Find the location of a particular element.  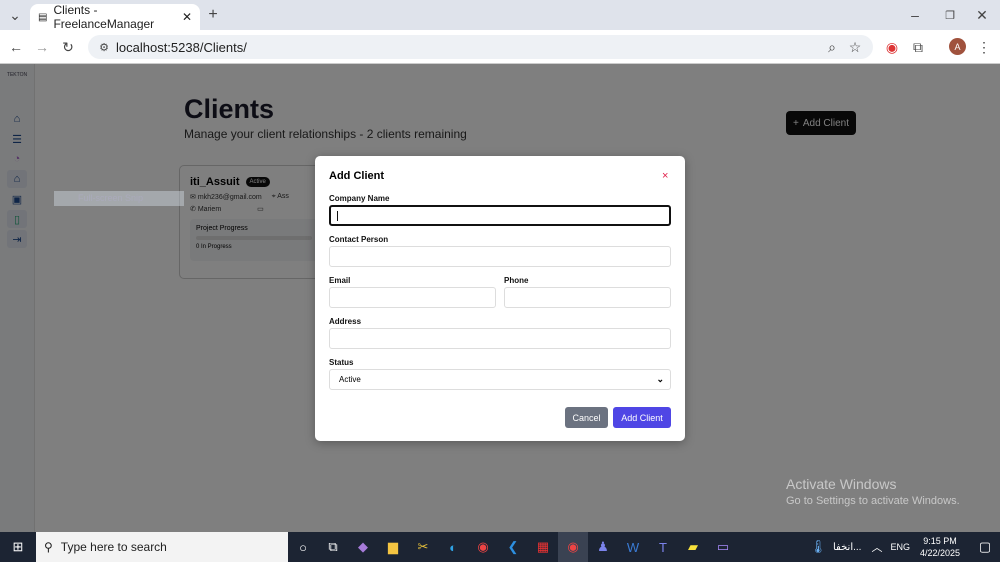

task-view-icon: ⧉ is located at coordinates (333, 547).